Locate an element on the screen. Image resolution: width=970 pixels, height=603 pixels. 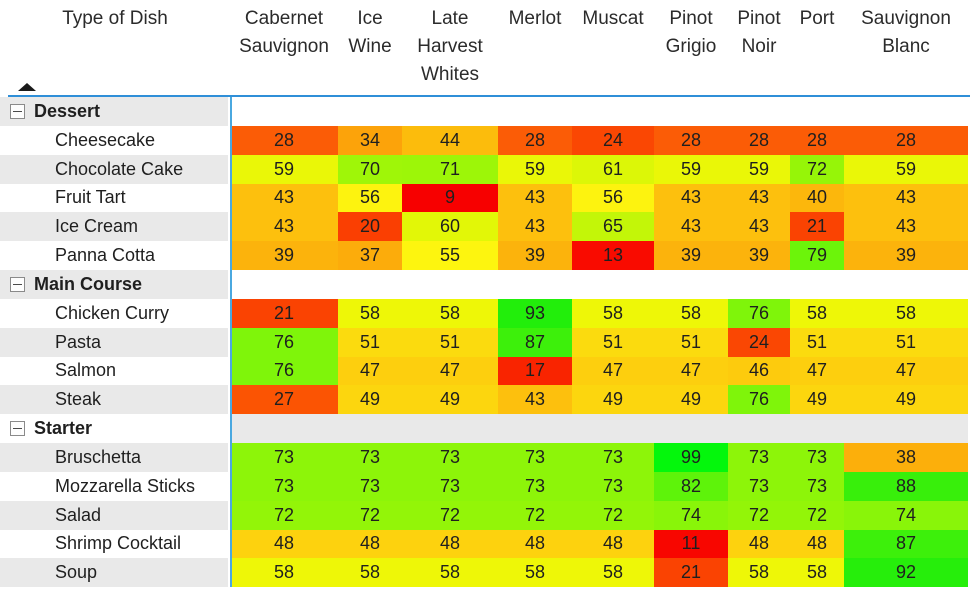
heatmap-cell: 56 is located at coordinates (370, 198).